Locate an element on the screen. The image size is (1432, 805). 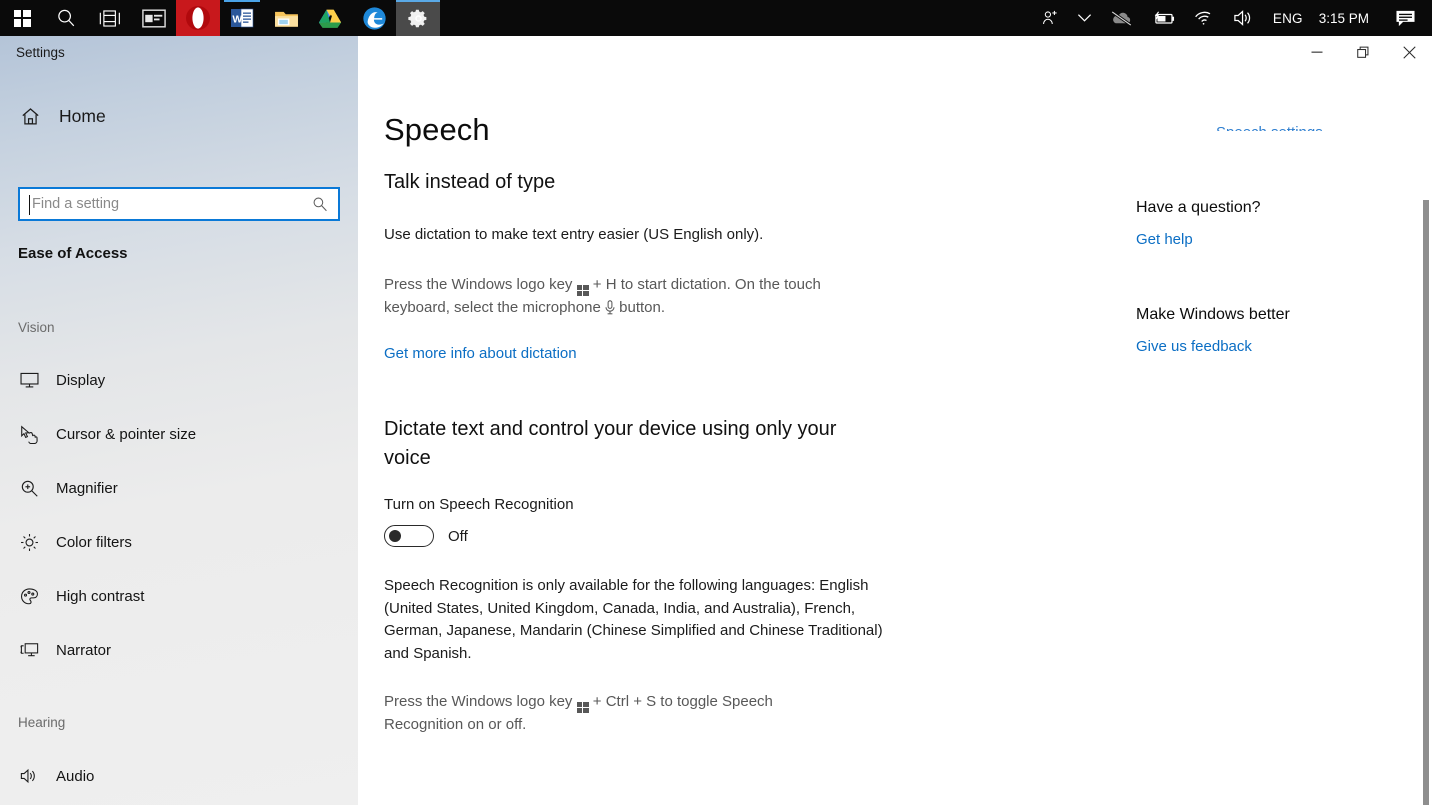
close-button is located at coordinates (1409, 52).